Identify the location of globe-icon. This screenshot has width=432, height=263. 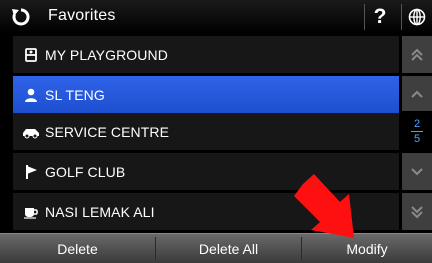
(417, 17).